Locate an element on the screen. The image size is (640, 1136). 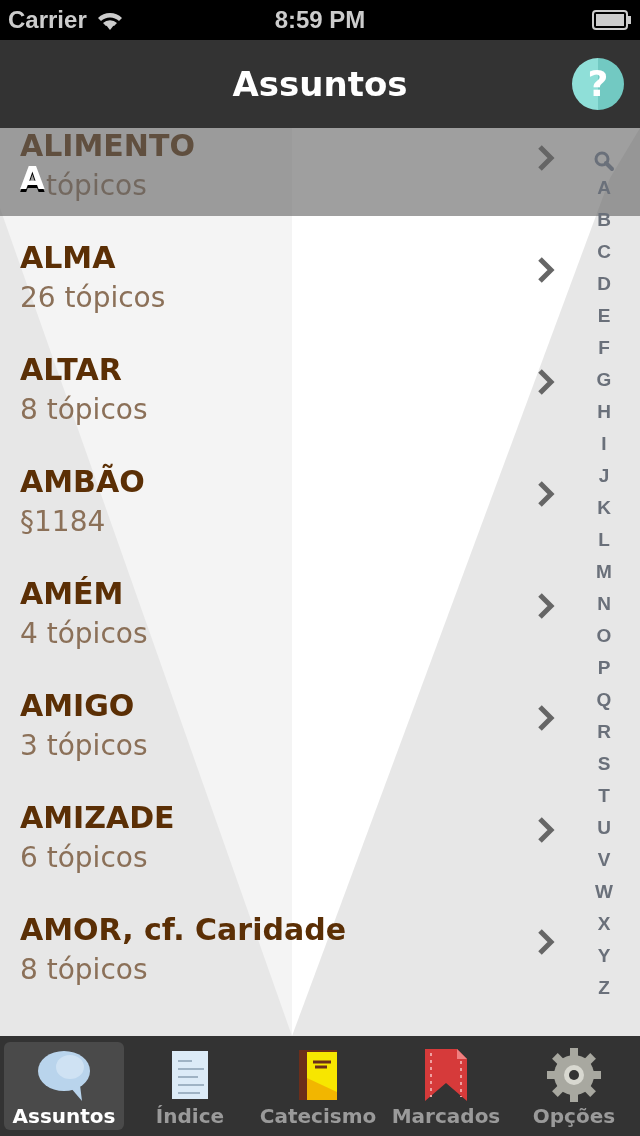
index-letter: G is located at coordinates (604, 380).